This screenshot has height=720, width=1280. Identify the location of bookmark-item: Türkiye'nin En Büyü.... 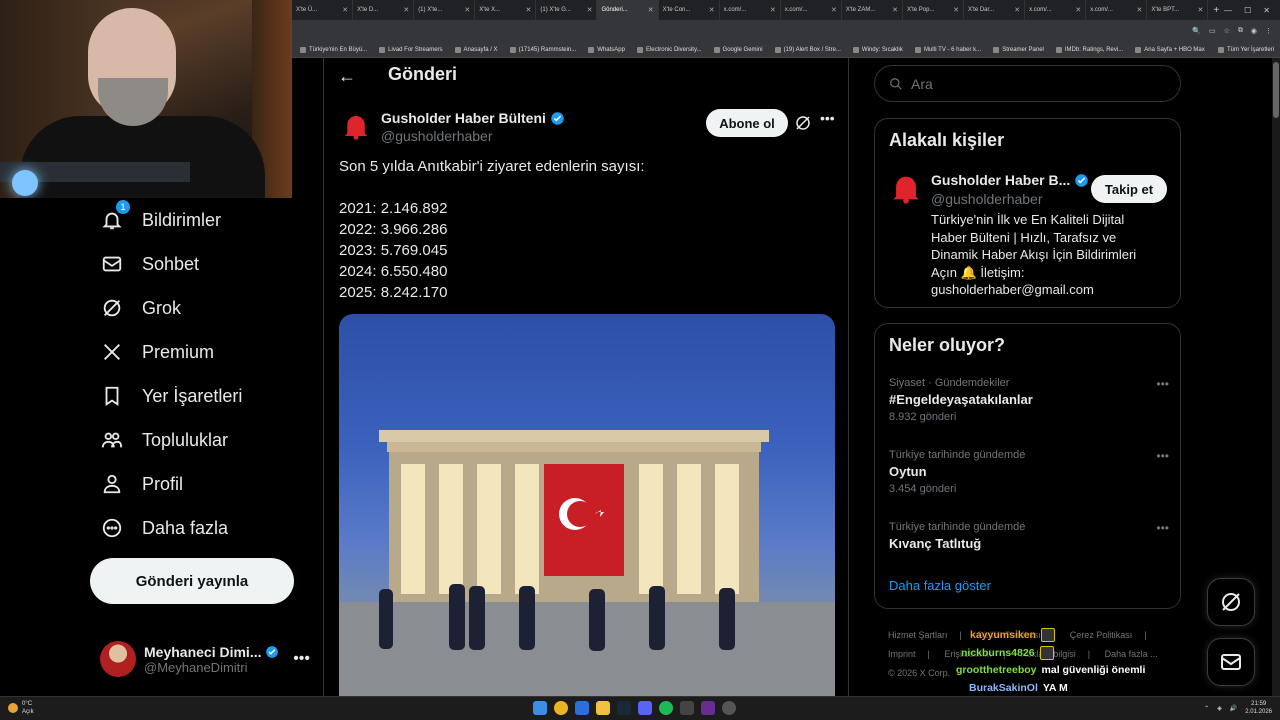
(333, 49).